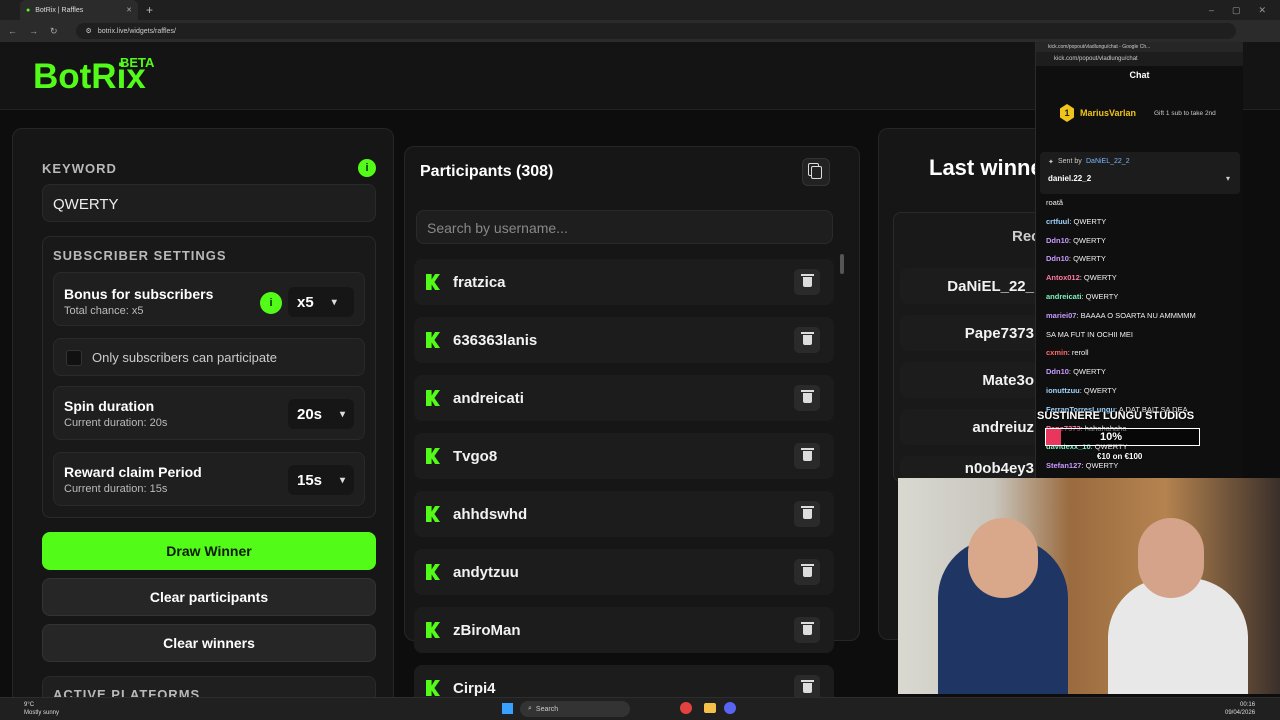 This screenshot has width=1280, height=720. I want to click on new-tab-icon: +, so click(149, 10).